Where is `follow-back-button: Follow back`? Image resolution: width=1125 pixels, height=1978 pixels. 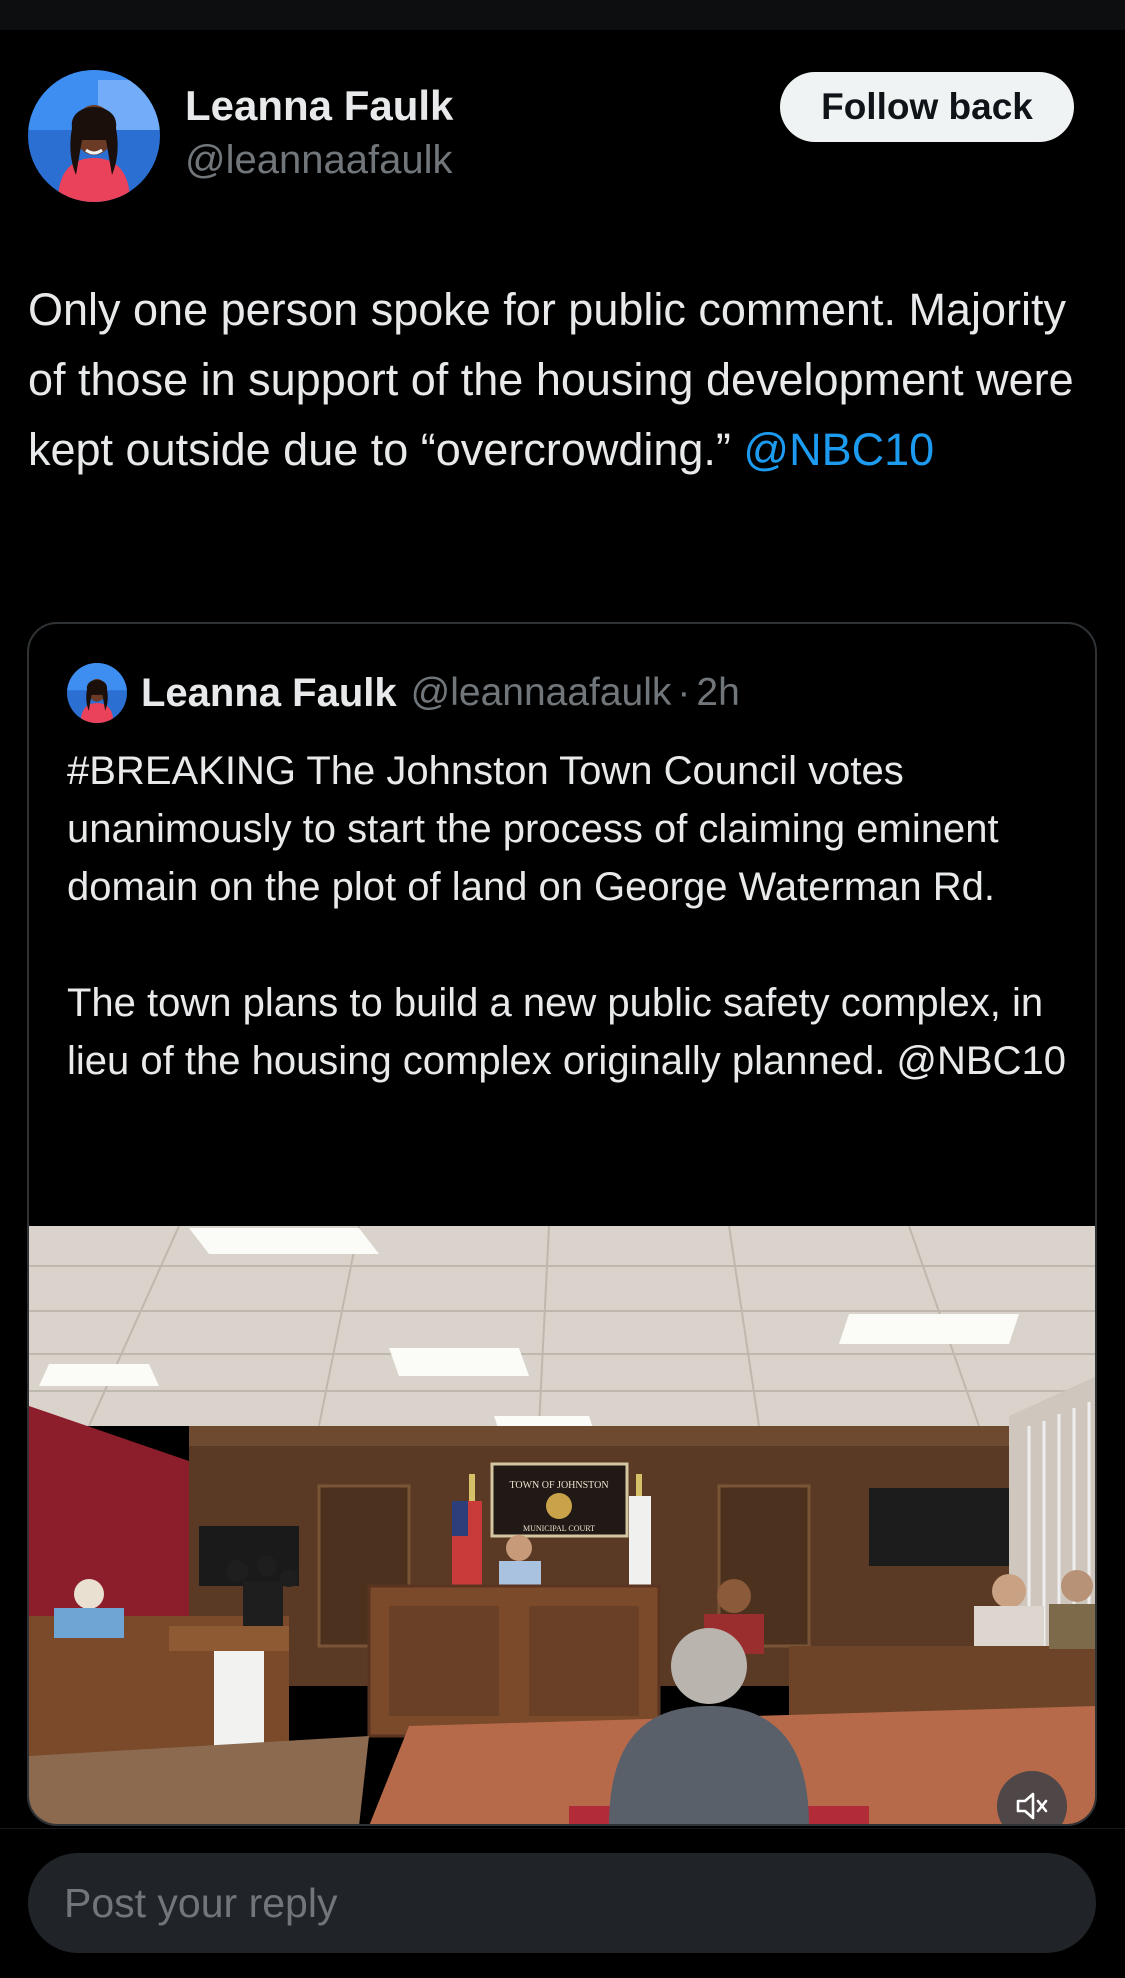 follow-back-button: Follow back is located at coordinates (927, 107).